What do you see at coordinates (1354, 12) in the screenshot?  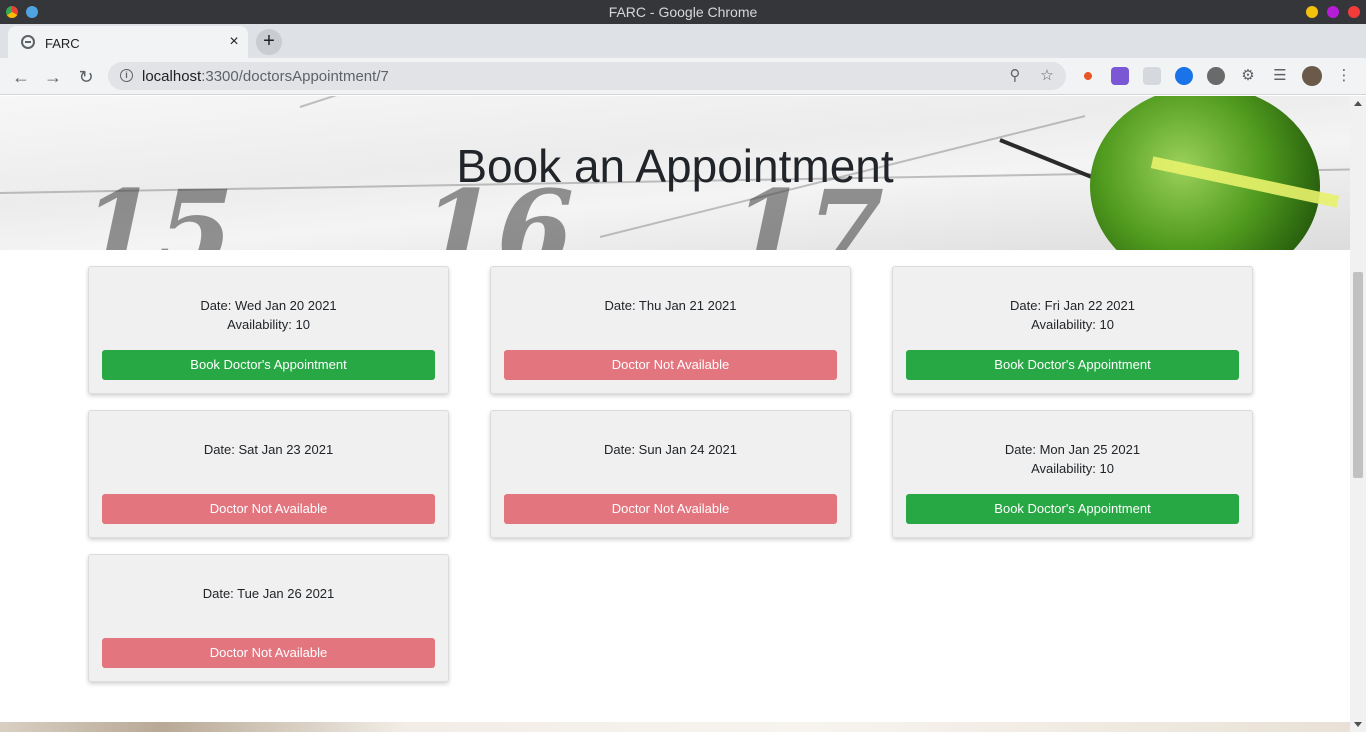 I see `close-window-button` at bounding box center [1354, 12].